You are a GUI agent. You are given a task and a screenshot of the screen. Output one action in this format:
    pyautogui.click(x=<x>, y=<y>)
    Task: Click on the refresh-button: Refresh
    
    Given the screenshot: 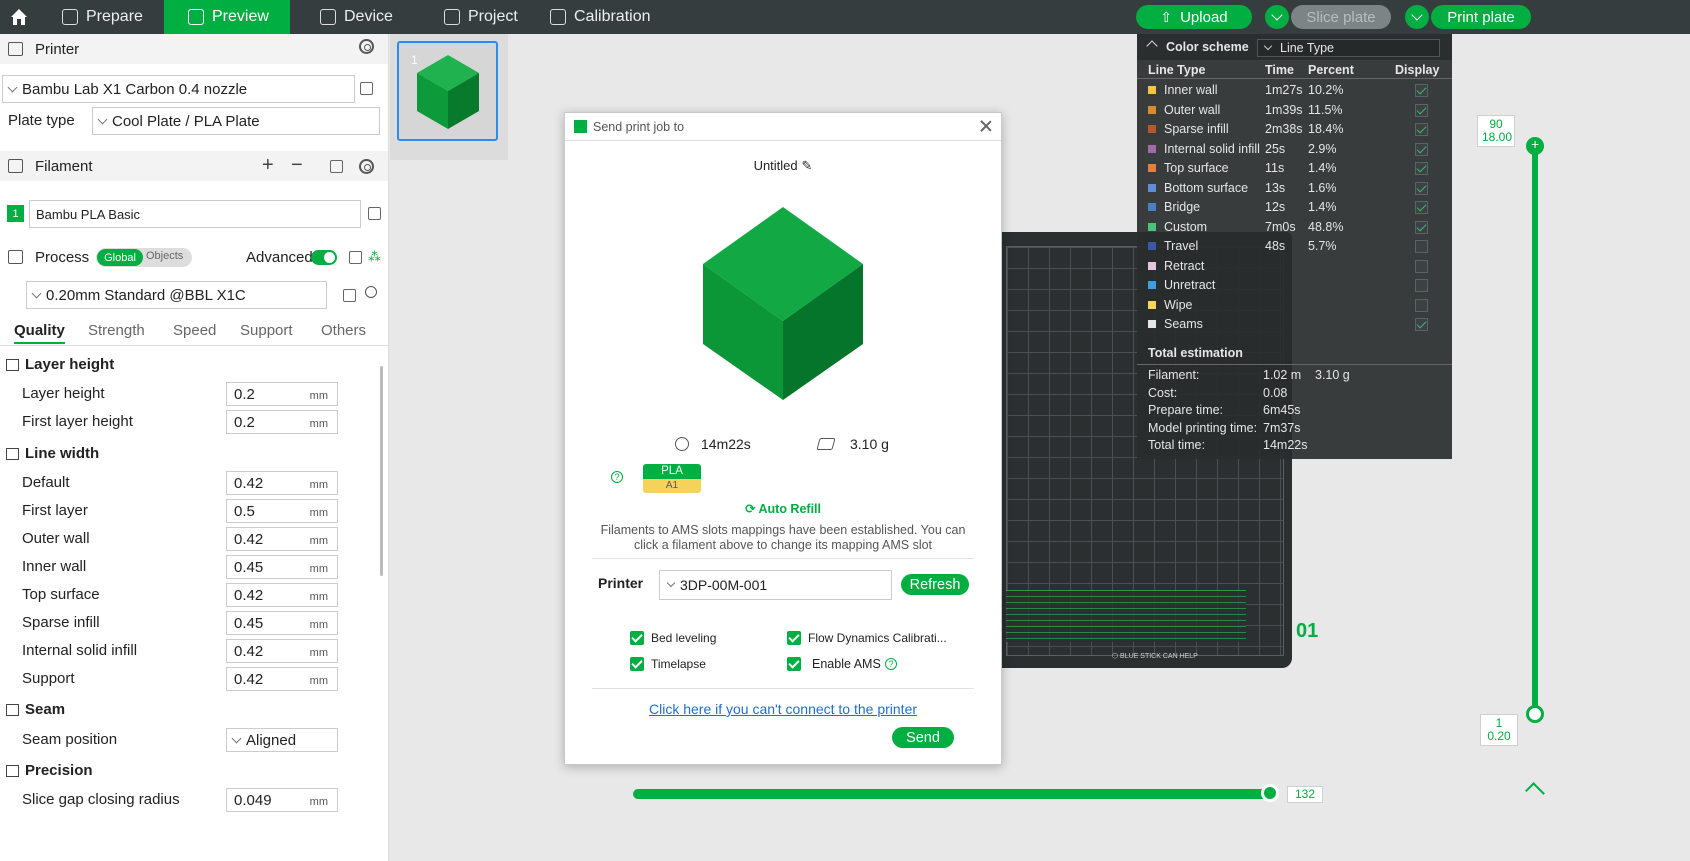 What is the action you would take?
    pyautogui.click(x=935, y=584)
    